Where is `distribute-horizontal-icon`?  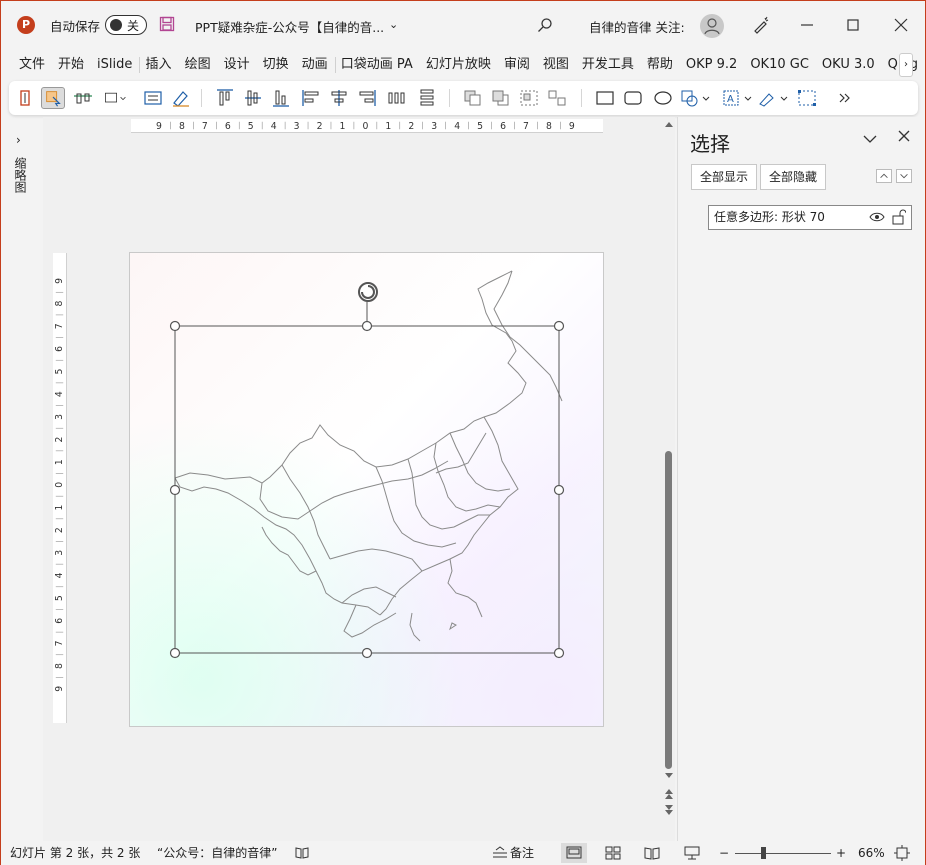
distribute-horizontal-icon is located at coordinates (397, 98).